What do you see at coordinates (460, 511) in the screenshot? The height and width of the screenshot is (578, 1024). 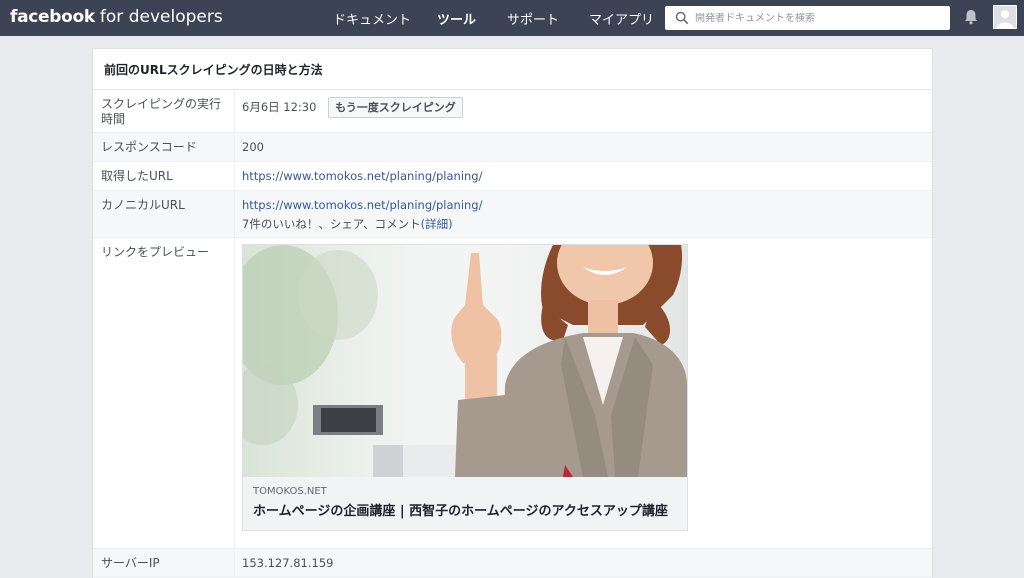 I see `preview-title: ホームページの企画講座 | 西智子のホームページのアクセスアップ講座` at bounding box center [460, 511].